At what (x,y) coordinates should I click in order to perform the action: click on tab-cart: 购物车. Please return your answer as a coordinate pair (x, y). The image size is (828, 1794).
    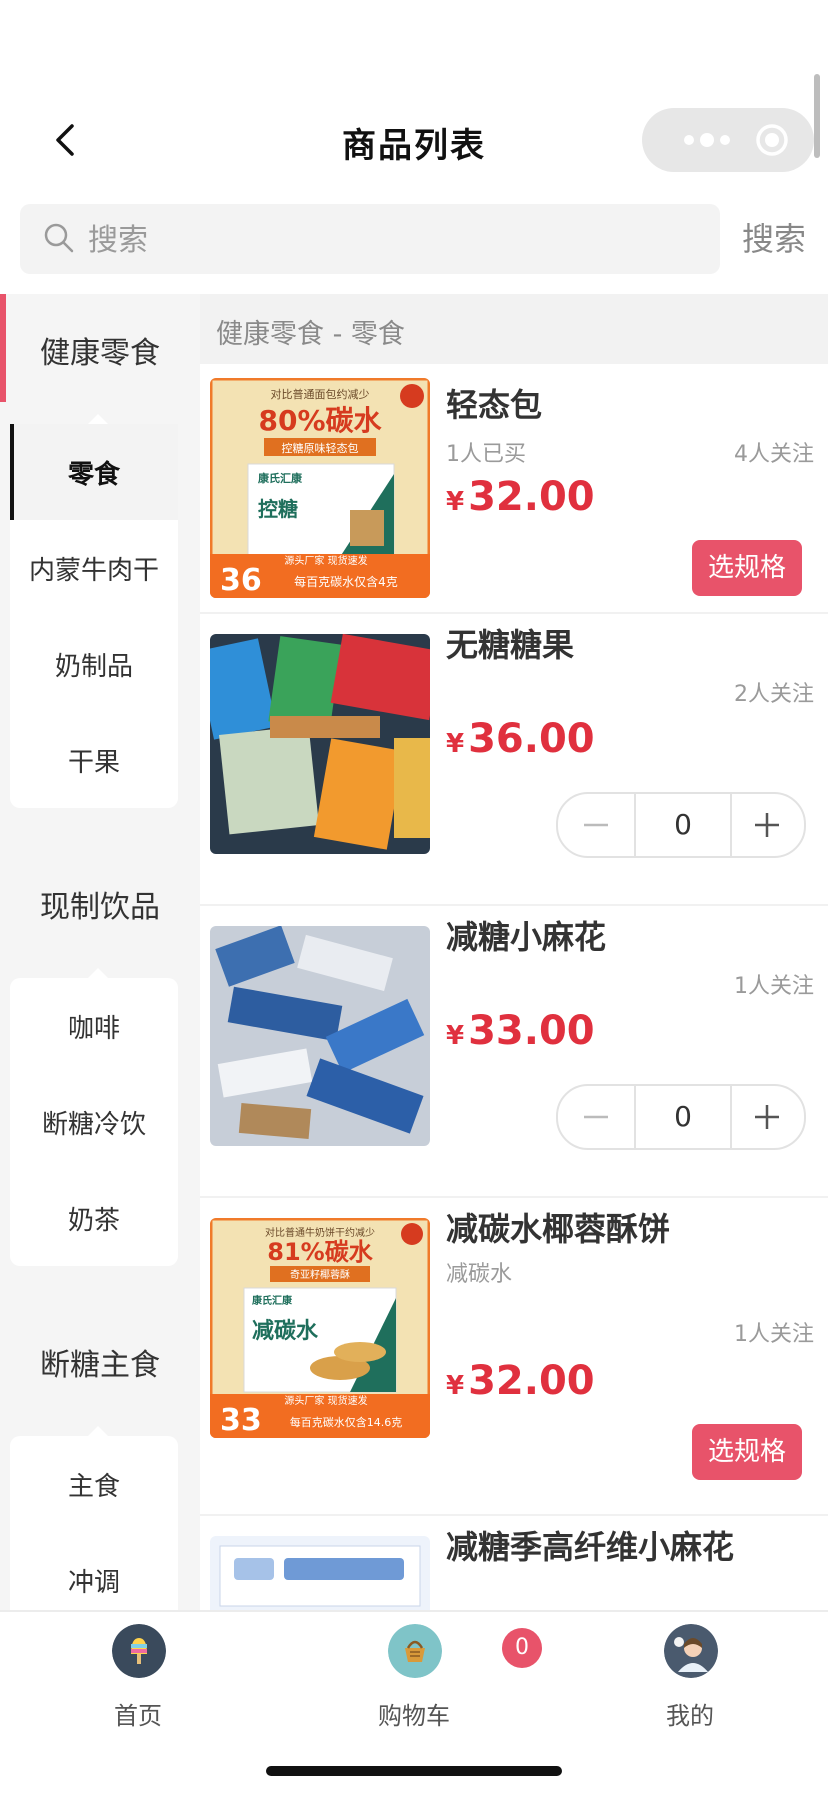
    Looking at the image, I should click on (414, 1679).